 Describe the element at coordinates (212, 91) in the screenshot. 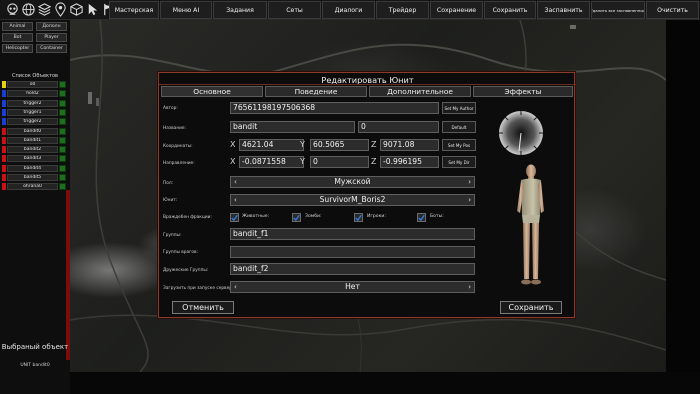

I see `tab-main: Основное` at that location.